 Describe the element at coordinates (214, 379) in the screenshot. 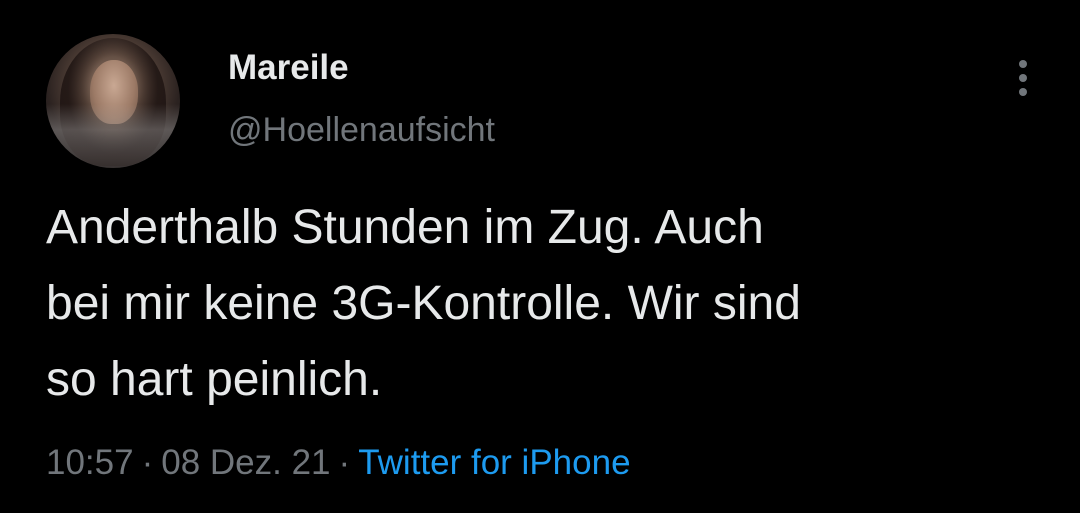

I see `tweet-text-line: so hart peinlich.` at that location.